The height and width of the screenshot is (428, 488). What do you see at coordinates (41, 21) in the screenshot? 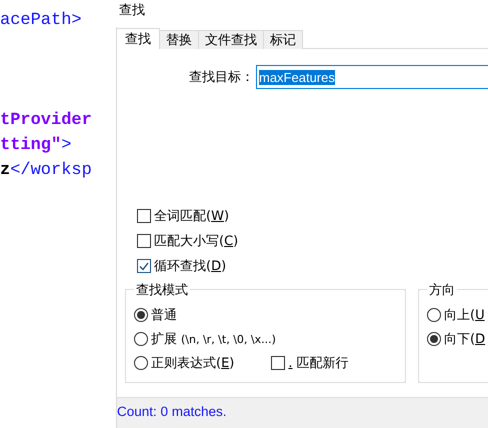
I see `code-text: acePath>` at bounding box center [41, 21].